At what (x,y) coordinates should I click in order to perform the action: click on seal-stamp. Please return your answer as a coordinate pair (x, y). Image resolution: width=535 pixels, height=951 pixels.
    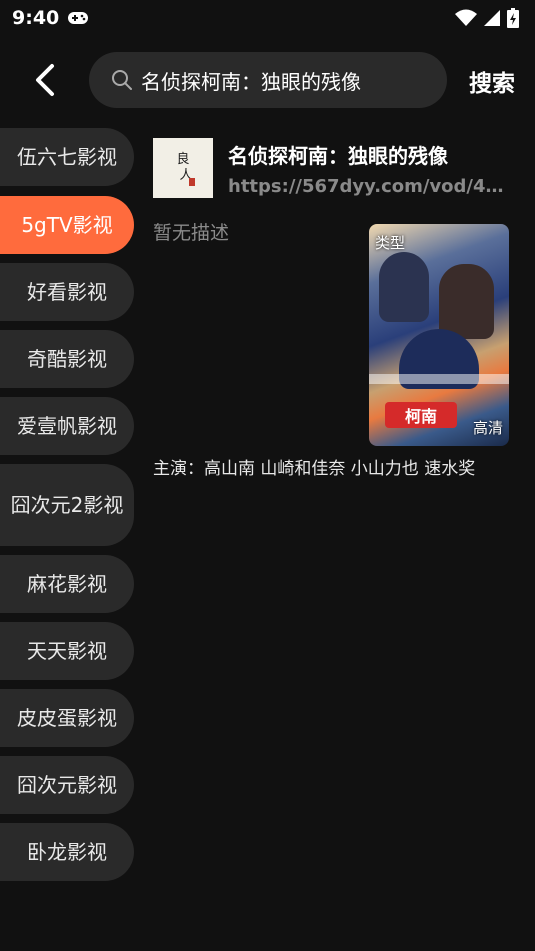
    Looking at the image, I should click on (192, 182).